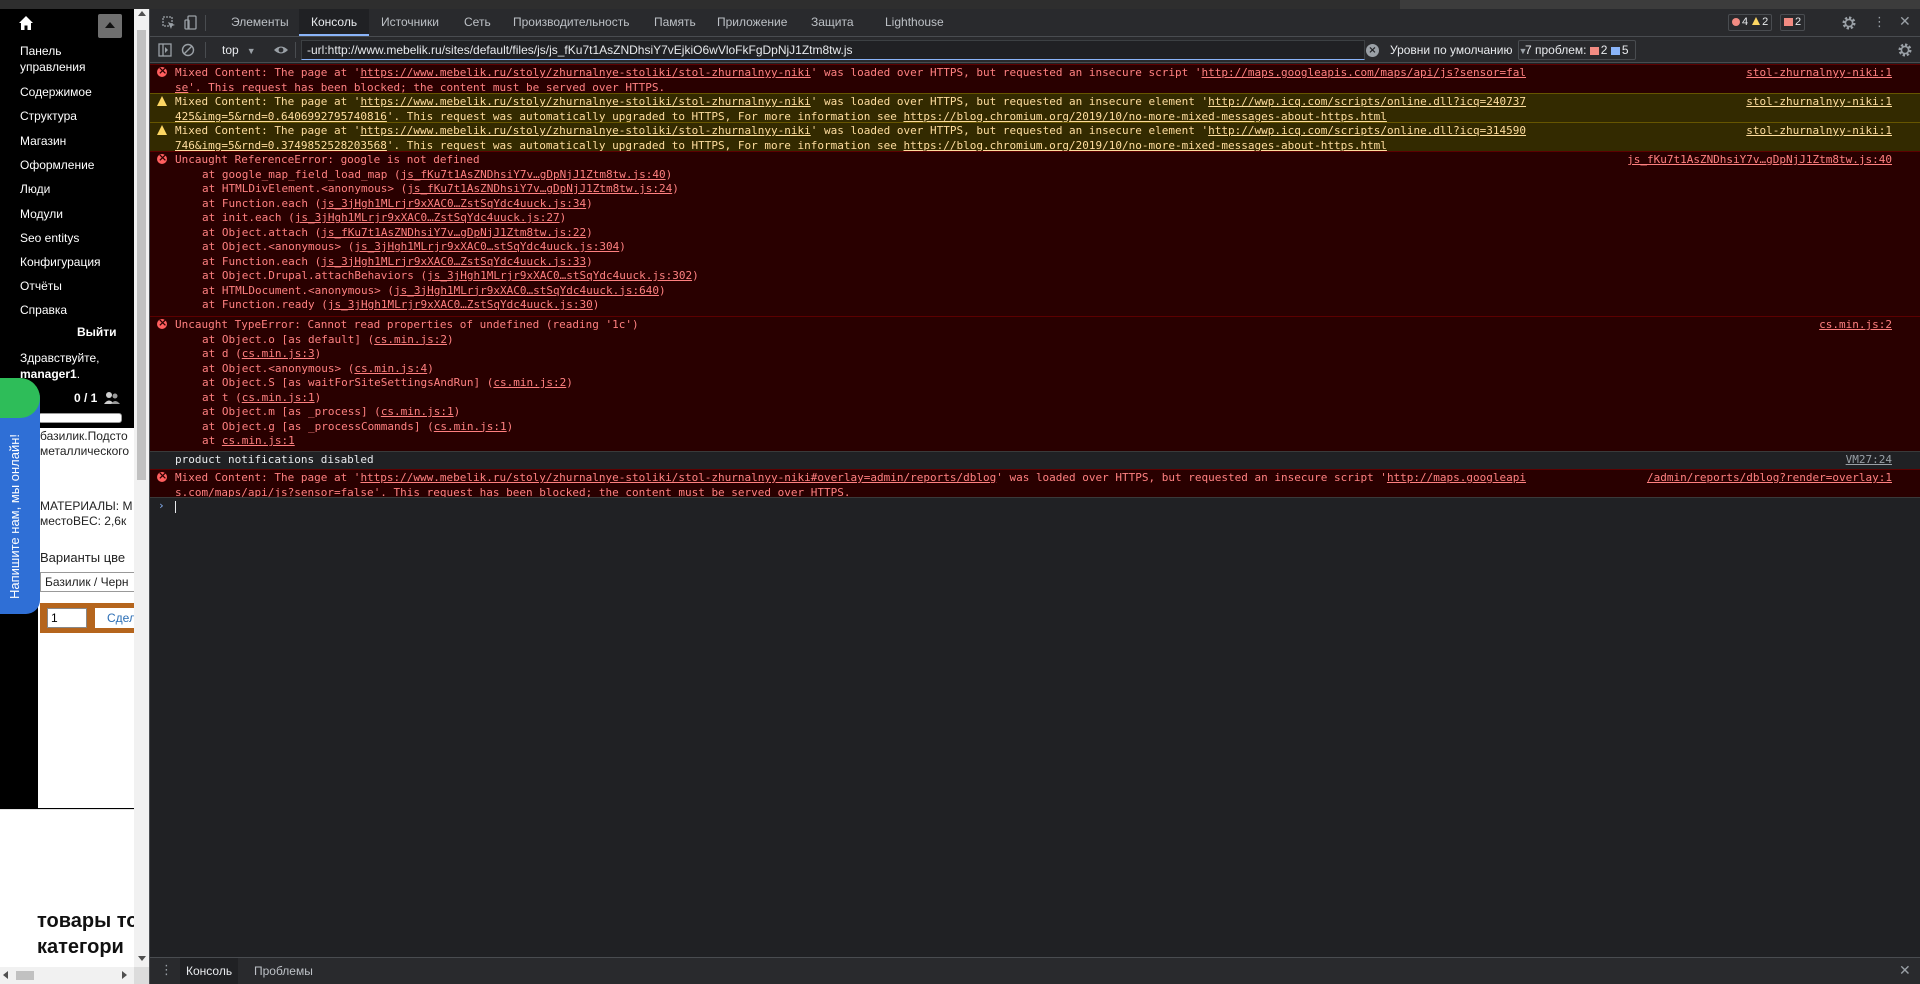 Image resolution: width=1920 pixels, height=984 pixels. Describe the element at coordinates (832, 22) in the screenshot. I see `tab-security: Защита` at that location.